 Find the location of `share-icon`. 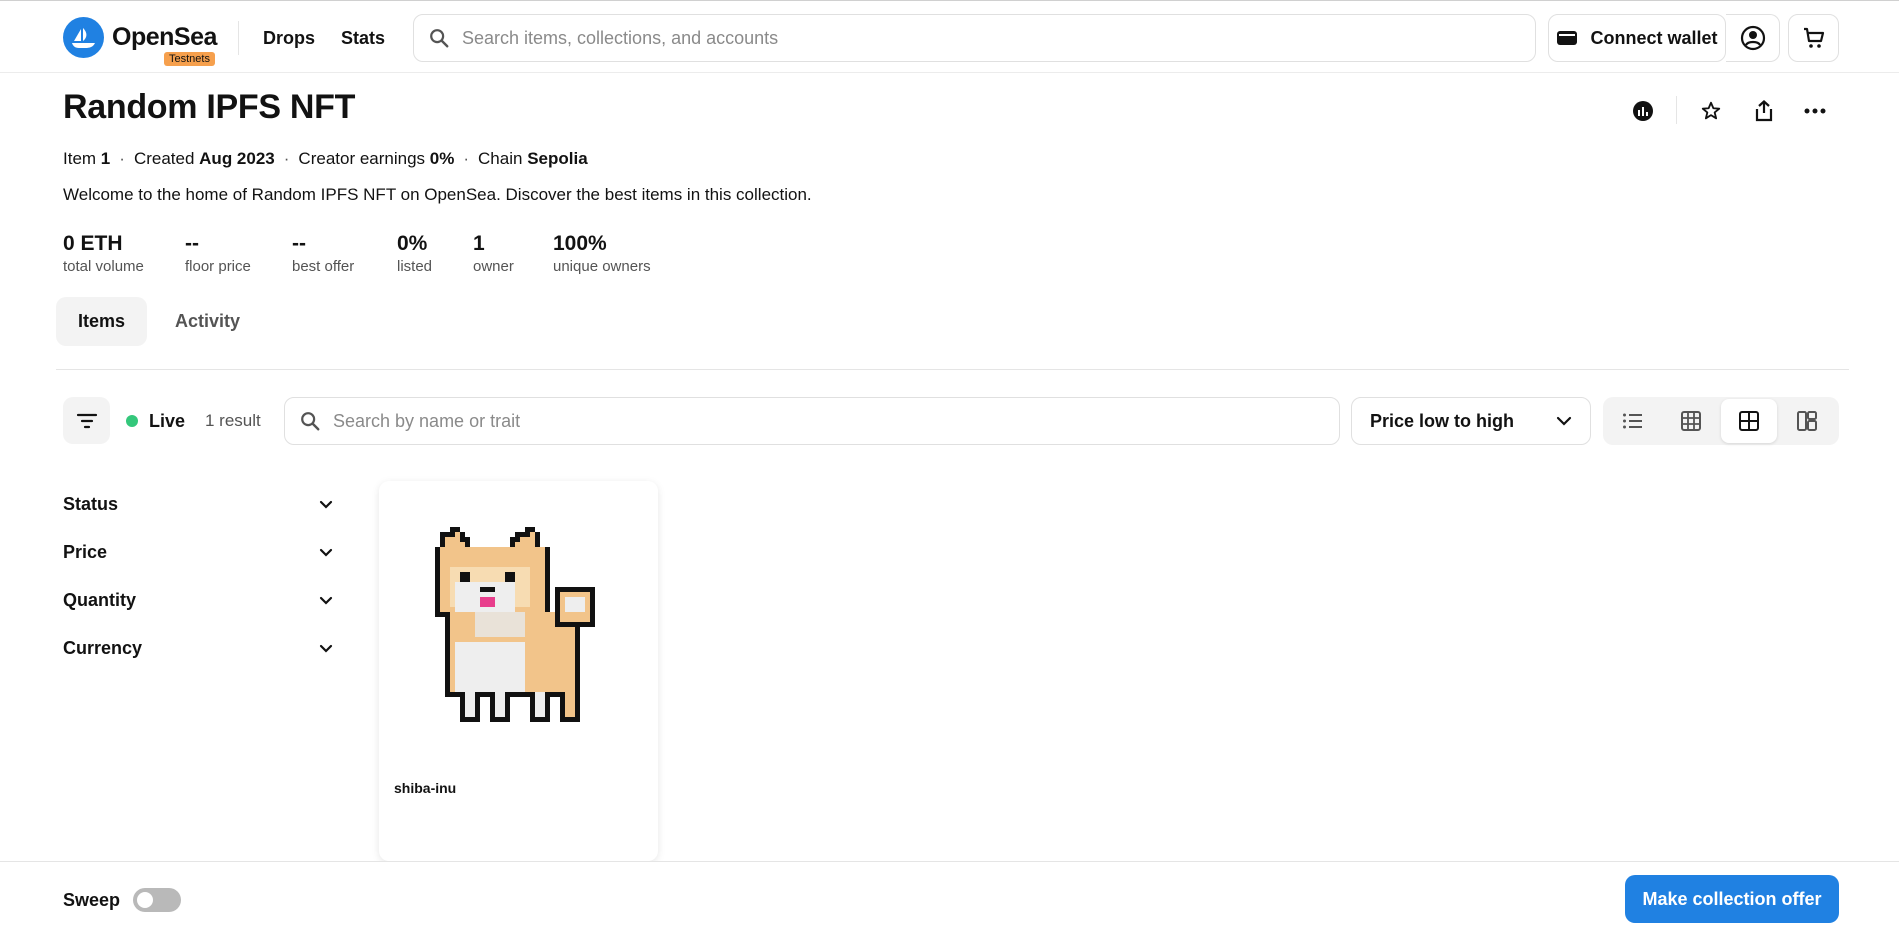

share-icon is located at coordinates (1764, 111).